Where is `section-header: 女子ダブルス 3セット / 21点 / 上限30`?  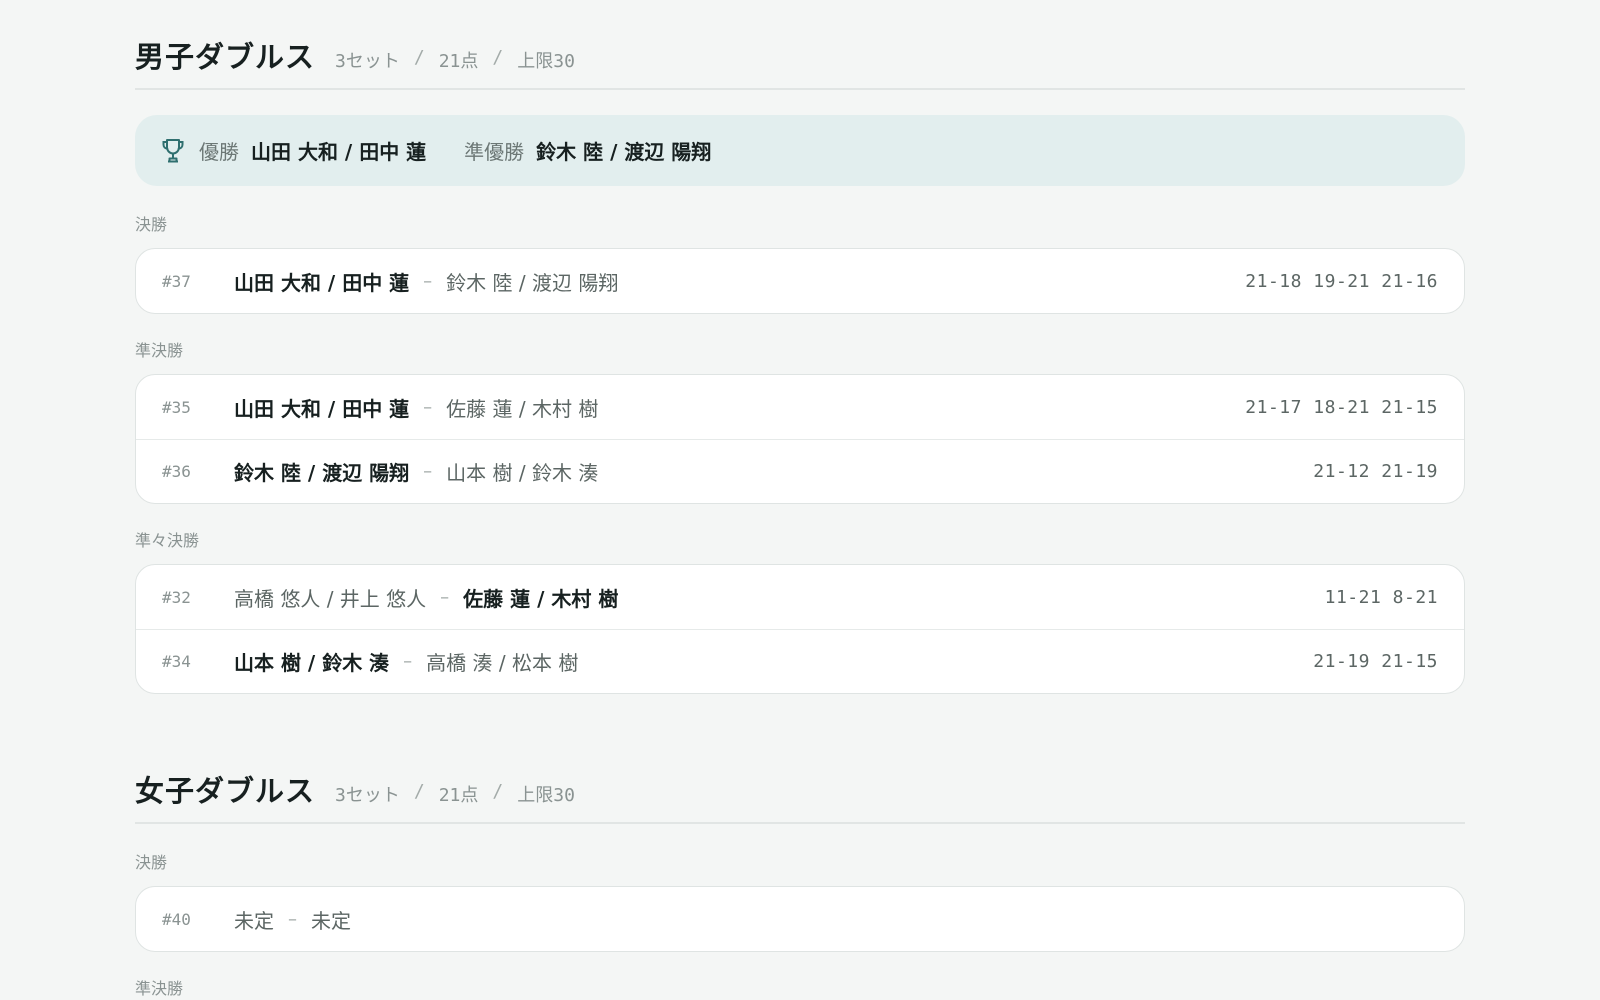 section-header: 女子ダブルス 3セット / 21点 / 上限30 is located at coordinates (800, 779).